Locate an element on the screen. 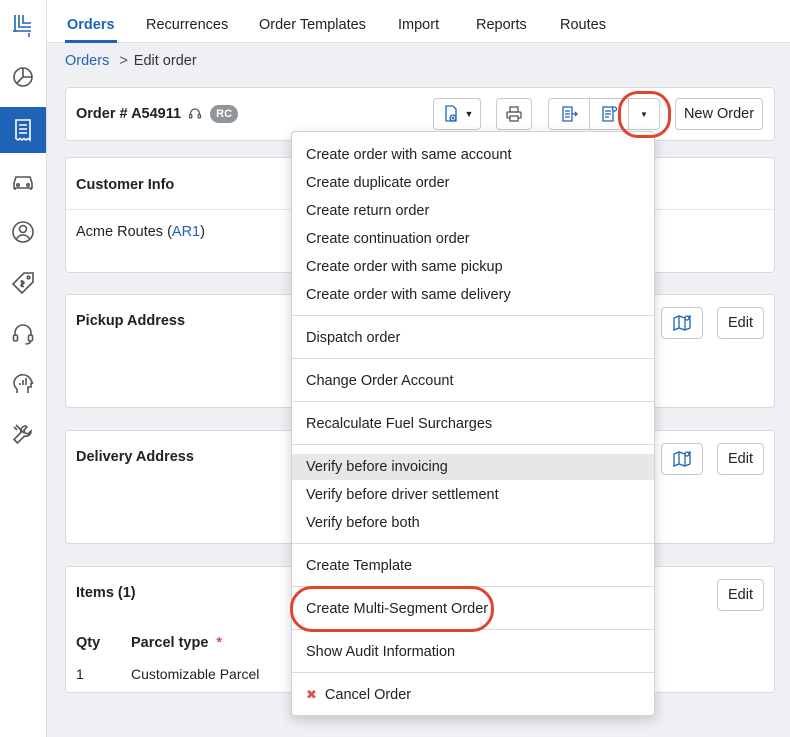 This screenshot has height=737, width=790. support-headset-icon is located at coordinates (23, 334).